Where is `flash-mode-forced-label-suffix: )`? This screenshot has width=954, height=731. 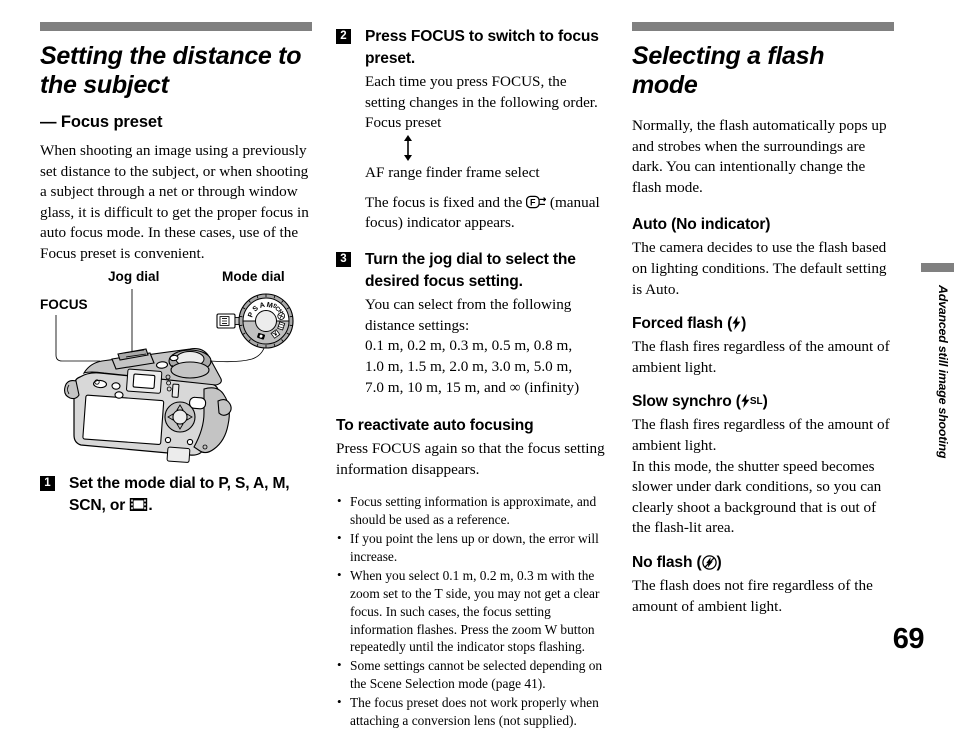 flash-mode-forced-label-suffix: ) is located at coordinates (744, 324).